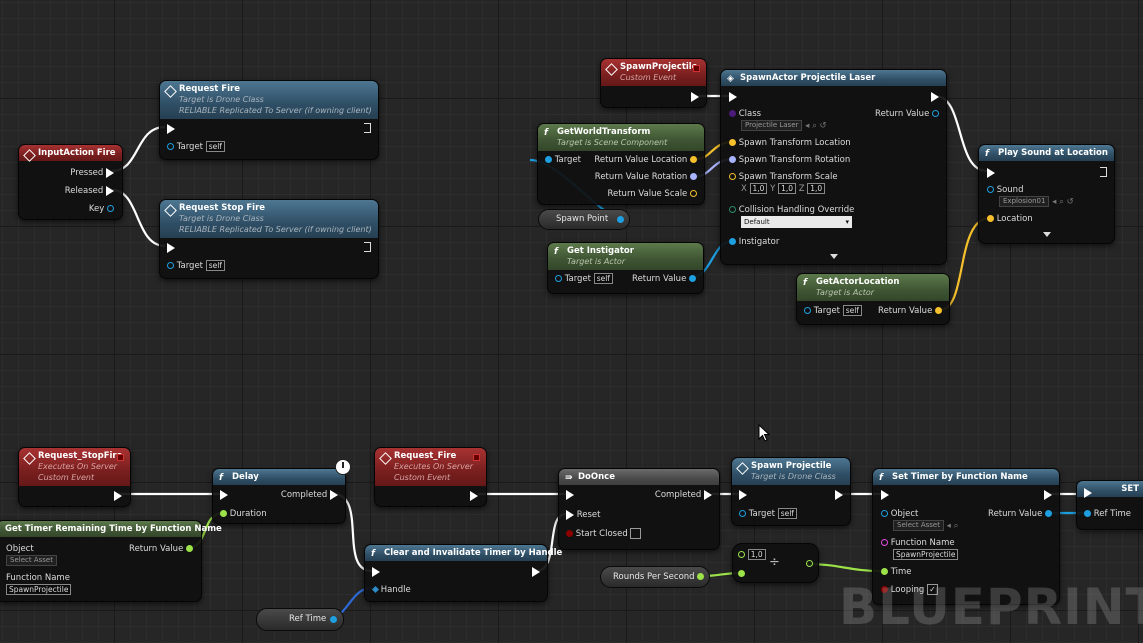 This screenshot has height=643, width=1143. I want to click on object-pin: Object Select Asset ◂ ⌕, so click(919, 520).